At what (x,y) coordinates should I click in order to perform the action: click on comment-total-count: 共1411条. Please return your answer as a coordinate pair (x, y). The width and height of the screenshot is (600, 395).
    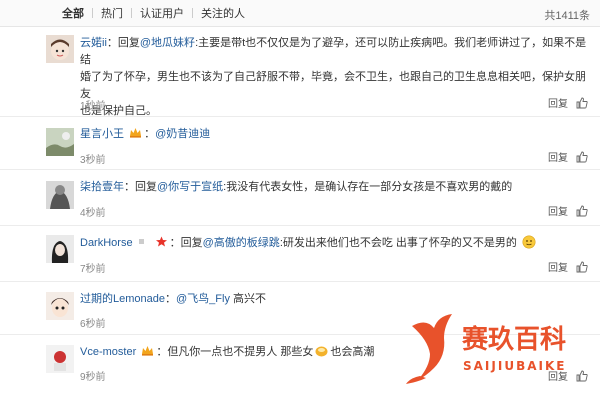
    Looking at the image, I should click on (567, 16).